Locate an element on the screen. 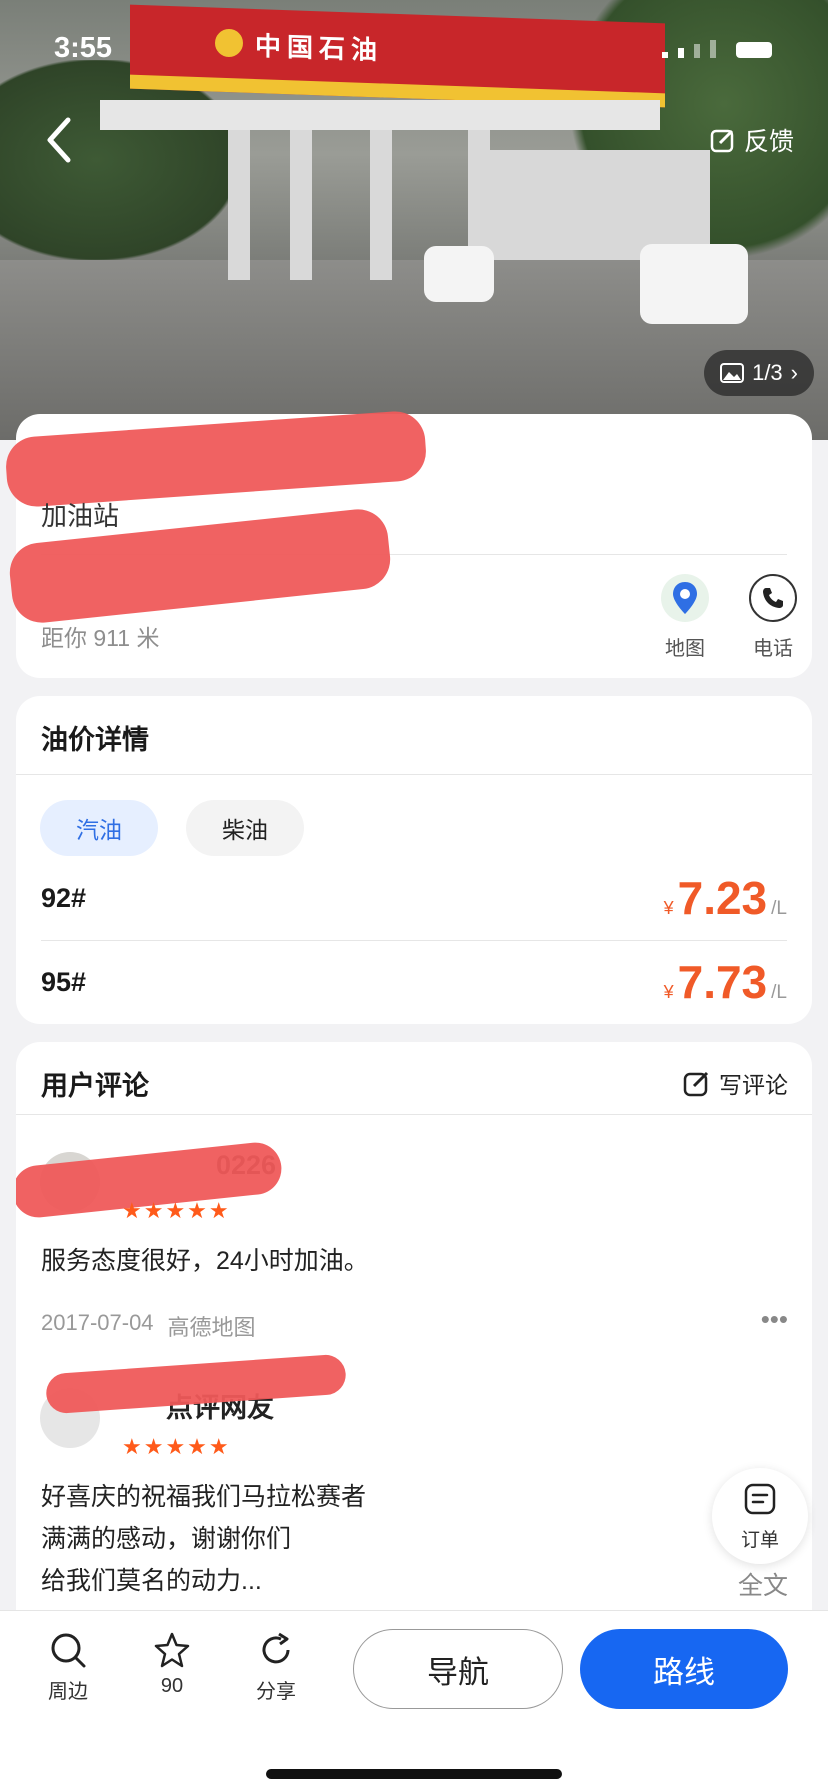  review-source: 高德地图 is located at coordinates (211, 1327).